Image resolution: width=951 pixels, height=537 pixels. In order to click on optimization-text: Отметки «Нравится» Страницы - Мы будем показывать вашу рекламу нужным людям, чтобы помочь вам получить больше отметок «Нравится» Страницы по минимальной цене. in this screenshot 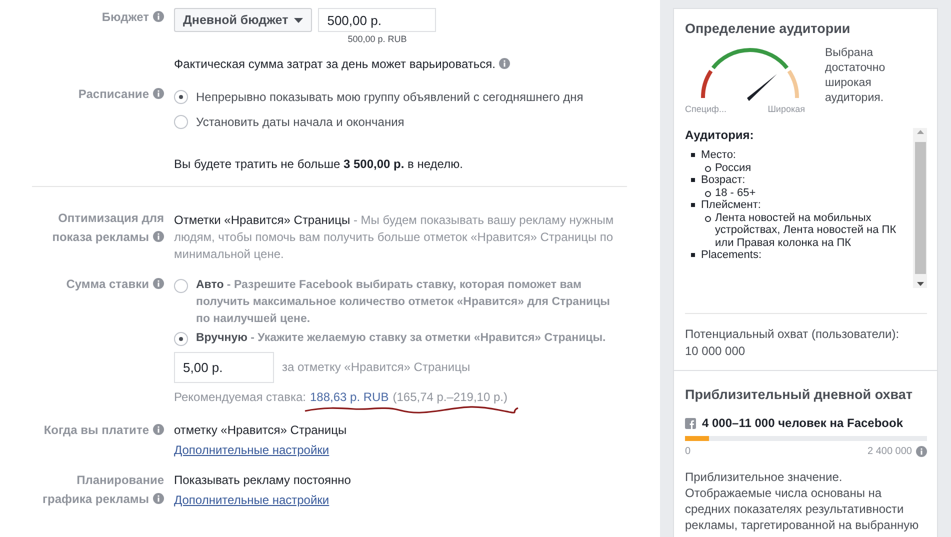, I will do `click(394, 237)`.